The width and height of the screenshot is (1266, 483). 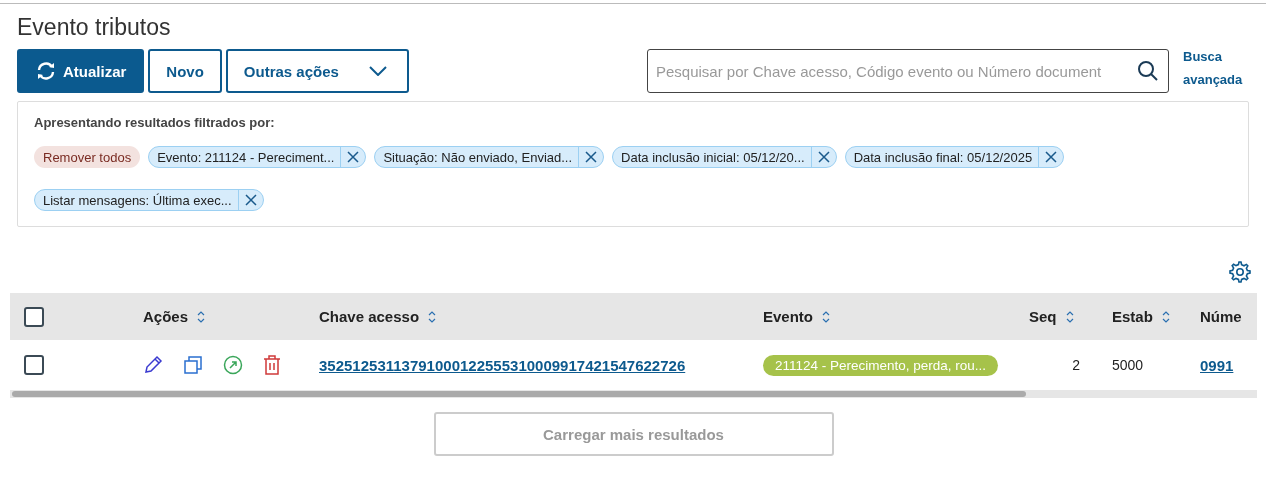 I want to click on settings-icon, so click(x=1240, y=272).